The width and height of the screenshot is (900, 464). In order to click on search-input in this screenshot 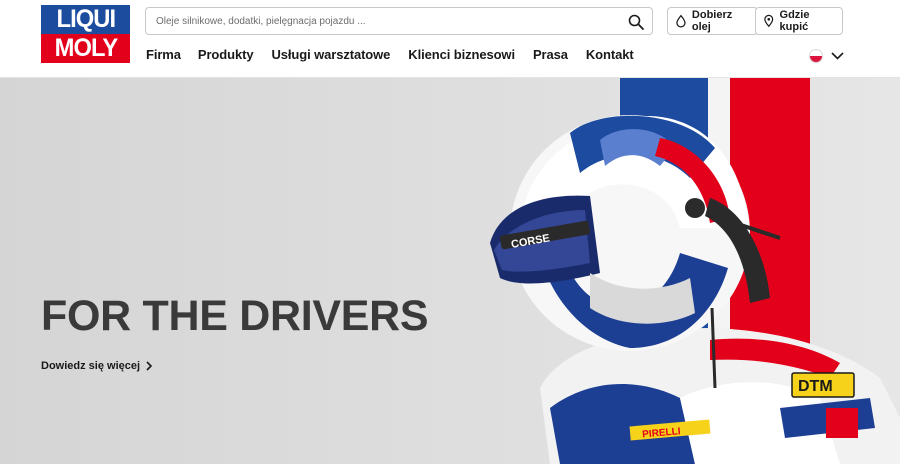, I will do `click(381, 21)`.